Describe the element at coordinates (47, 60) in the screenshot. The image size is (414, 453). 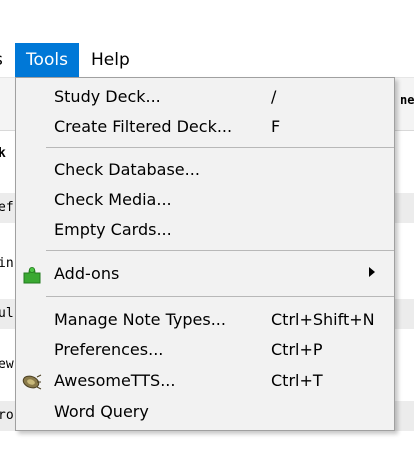
I see `menu-tools: Tools` at that location.